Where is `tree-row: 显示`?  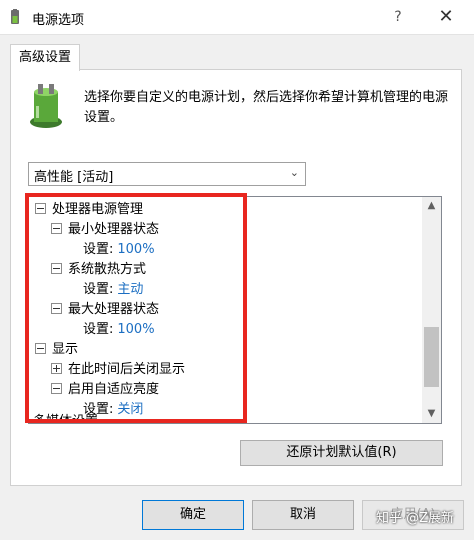
tree-row: 显示 is located at coordinates (56, 350).